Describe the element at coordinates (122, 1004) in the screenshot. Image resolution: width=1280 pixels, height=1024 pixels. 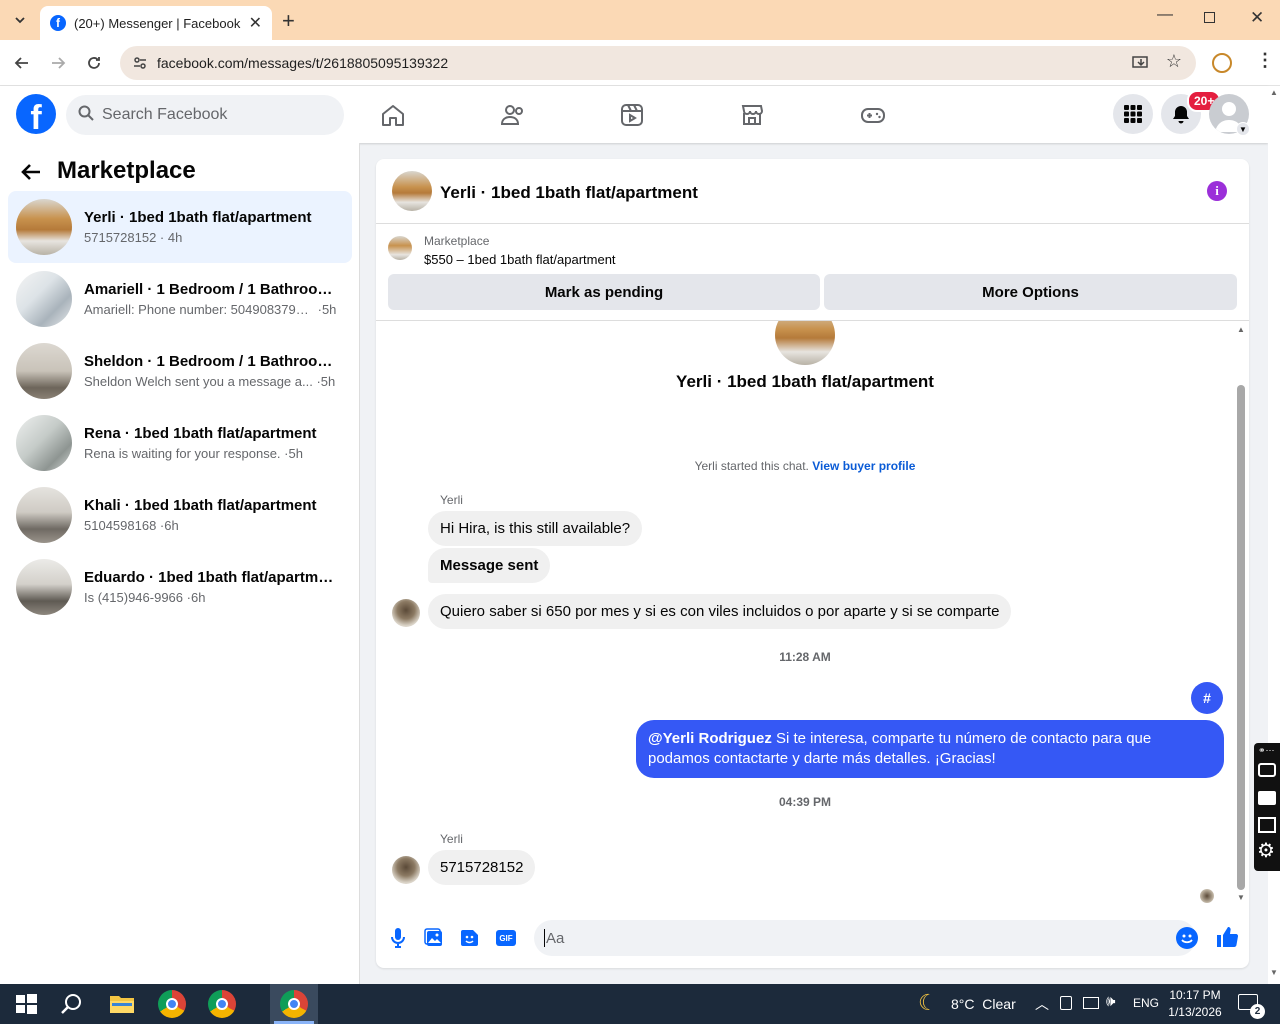
I see `file-explorer-icon` at that location.